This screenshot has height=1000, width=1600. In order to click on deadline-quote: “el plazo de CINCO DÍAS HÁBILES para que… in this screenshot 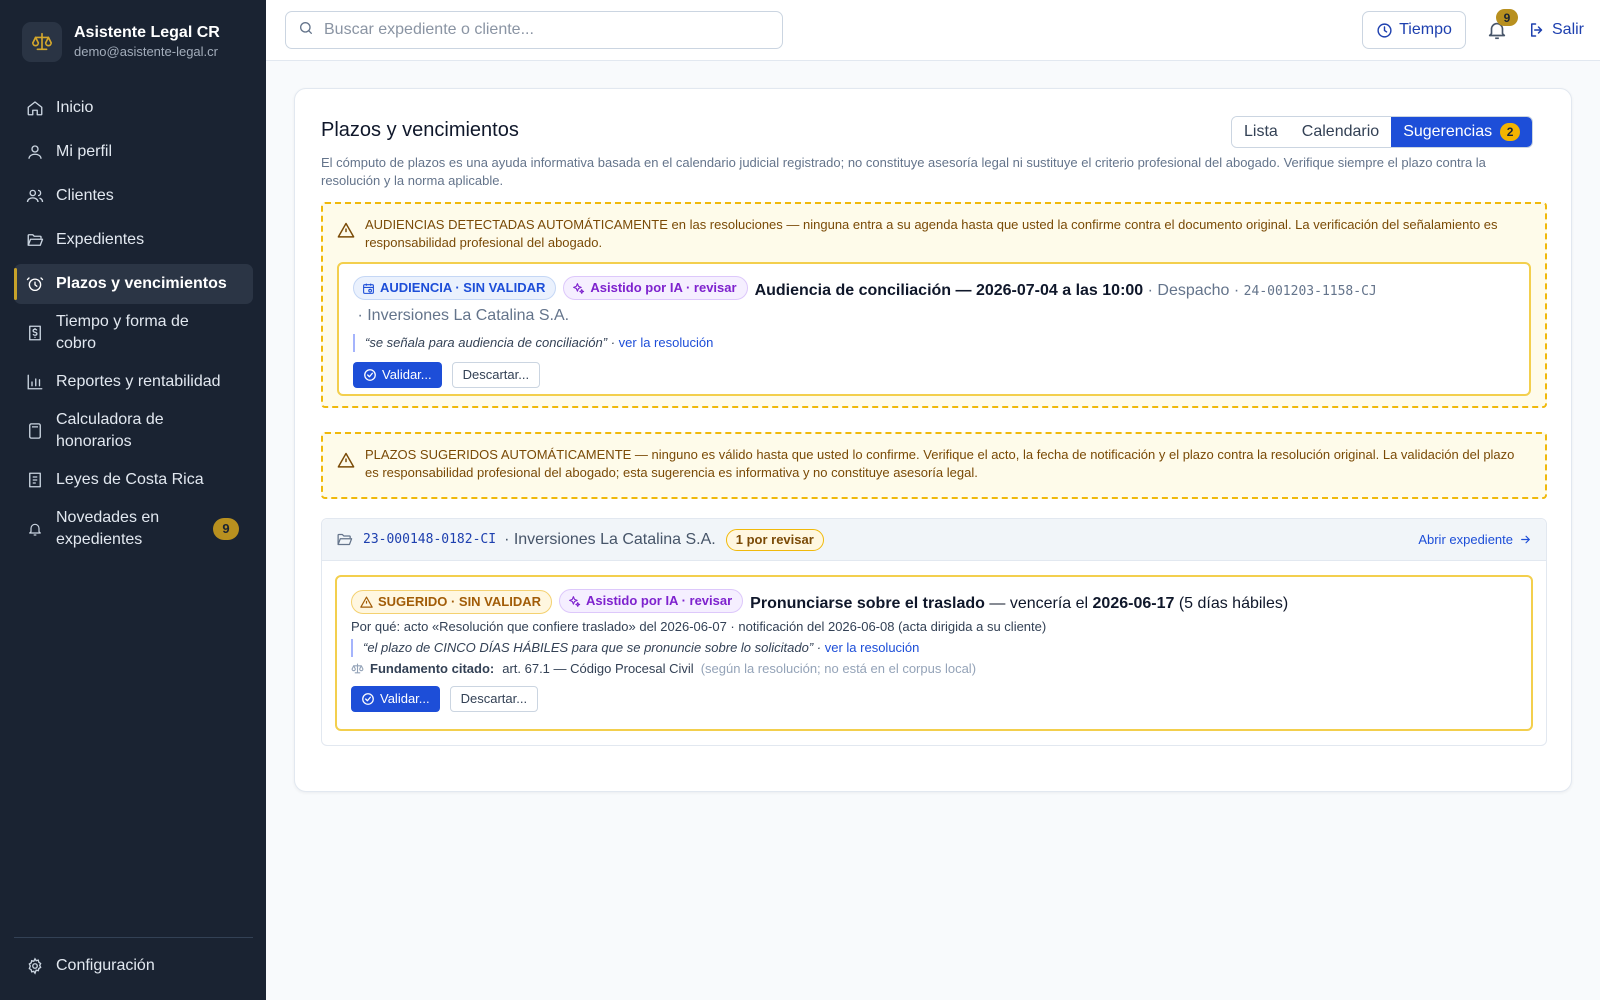, I will do `click(934, 647)`.